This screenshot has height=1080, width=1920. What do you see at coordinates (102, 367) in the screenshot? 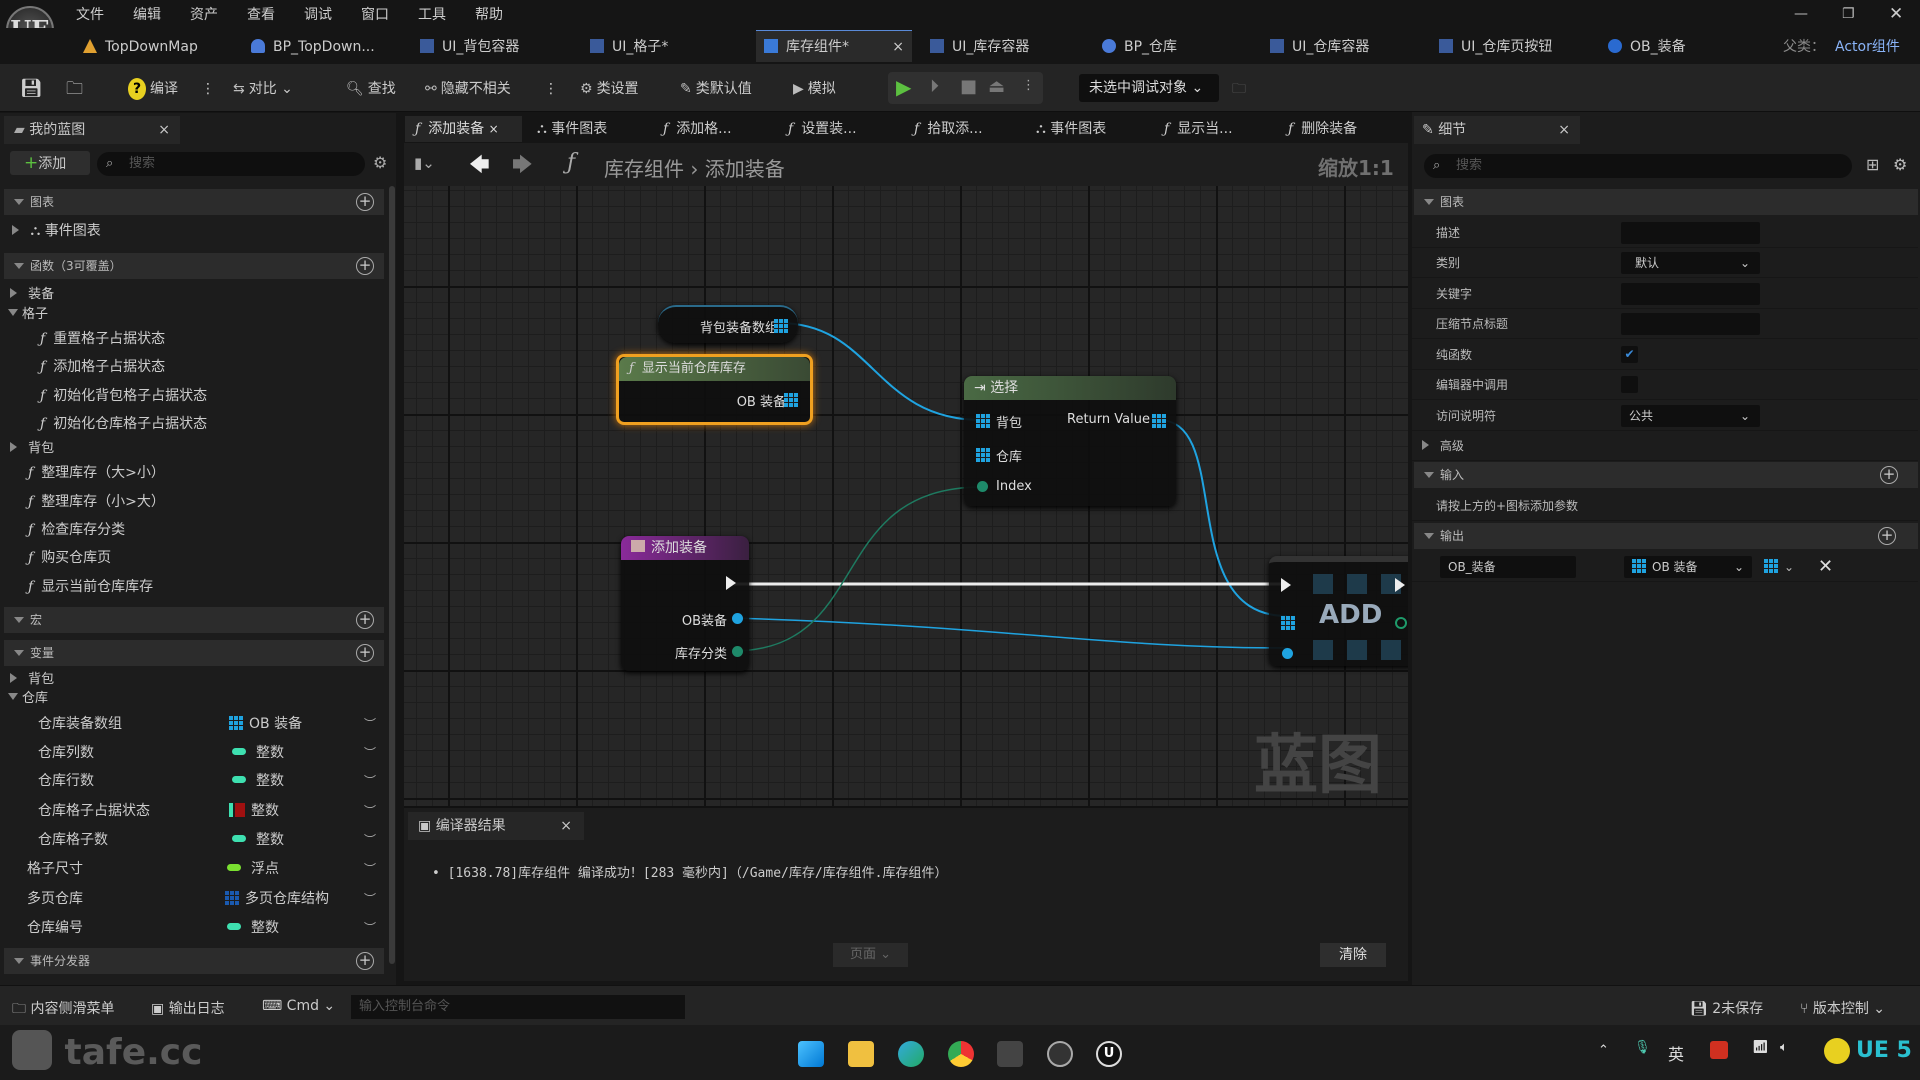
I see `function-item: ƒ 添加格子占据状态` at bounding box center [102, 367].